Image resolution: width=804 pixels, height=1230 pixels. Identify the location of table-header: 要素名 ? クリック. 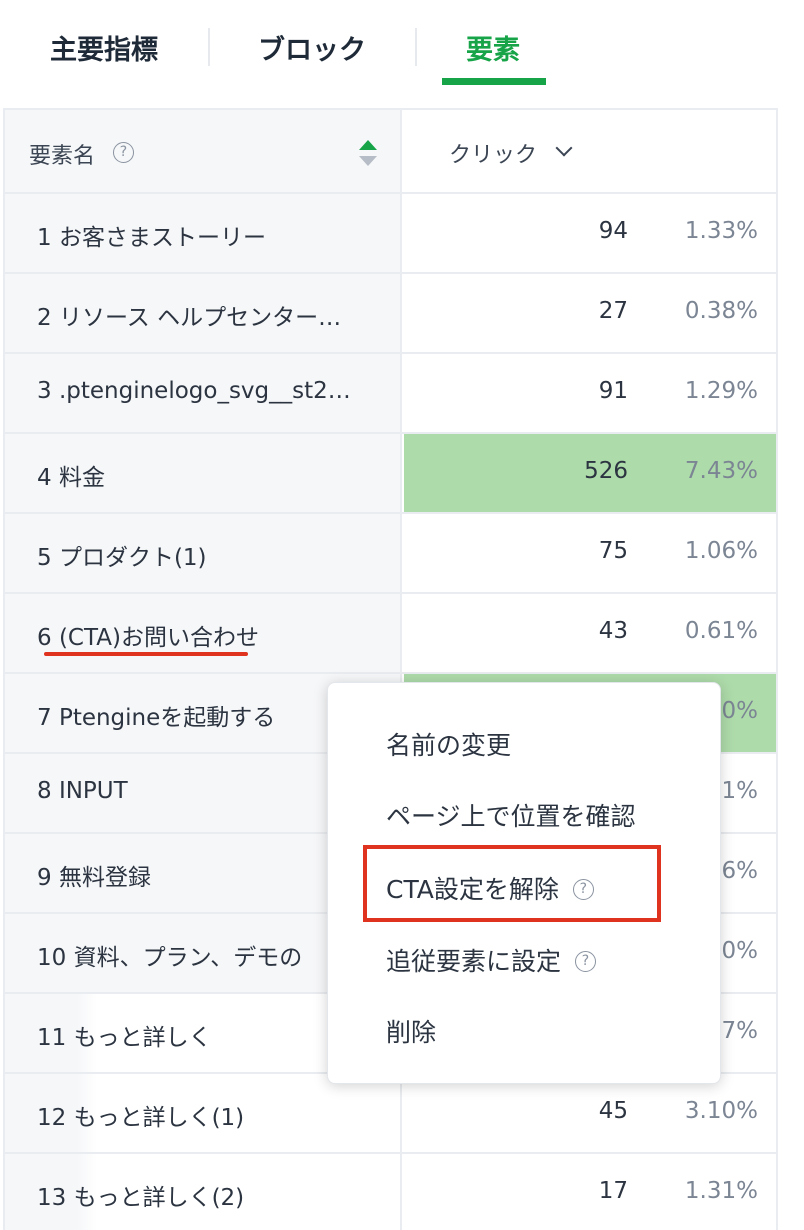
(390, 152).